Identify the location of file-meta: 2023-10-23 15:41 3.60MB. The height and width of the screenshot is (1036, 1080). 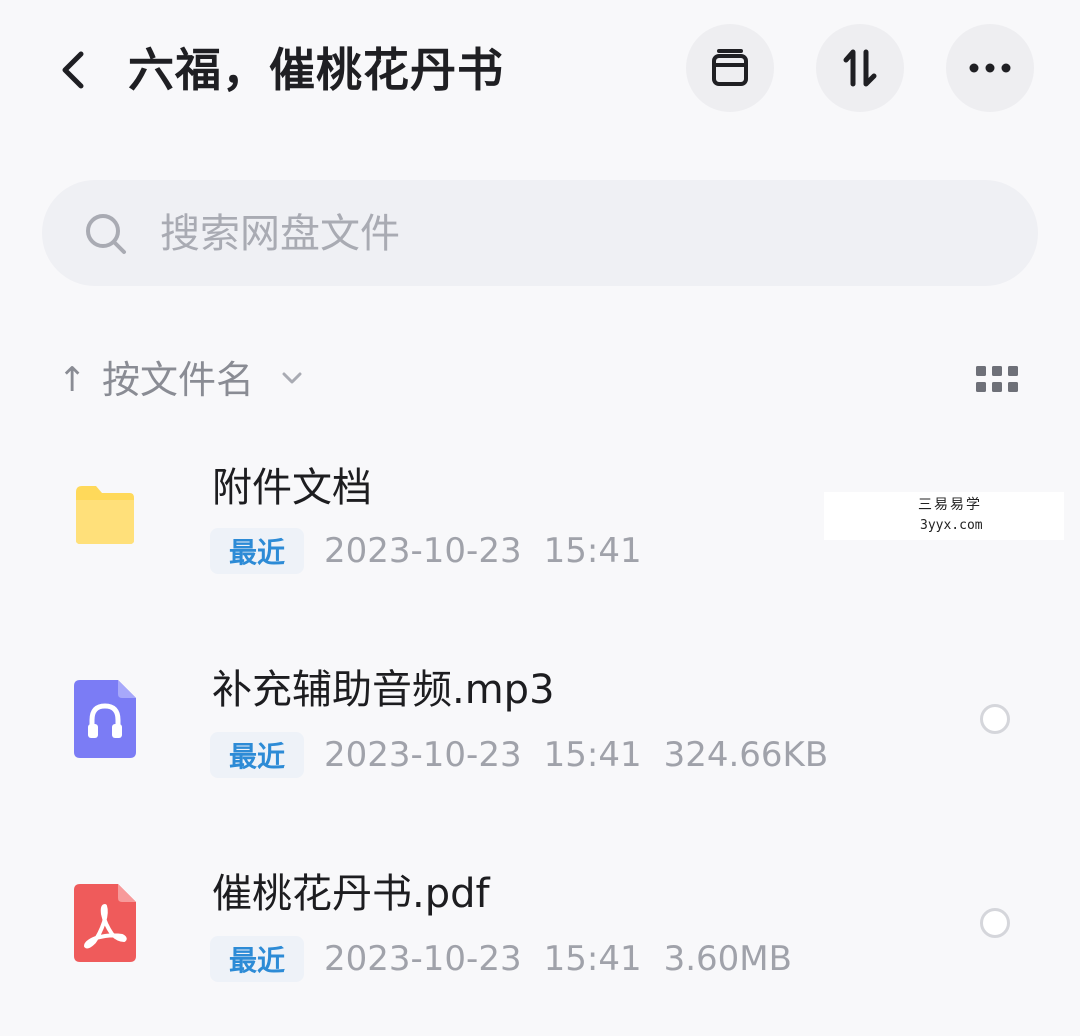
(569, 959).